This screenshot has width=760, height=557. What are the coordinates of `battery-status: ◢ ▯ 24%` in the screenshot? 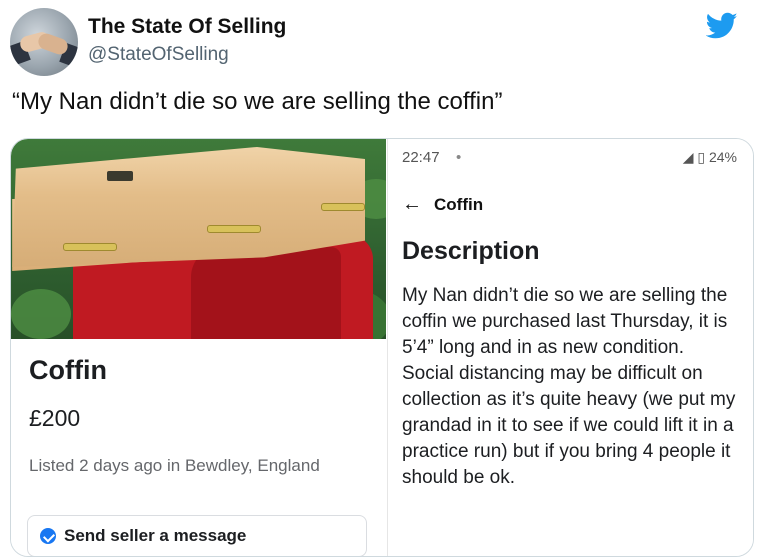 It's located at (710, 157).